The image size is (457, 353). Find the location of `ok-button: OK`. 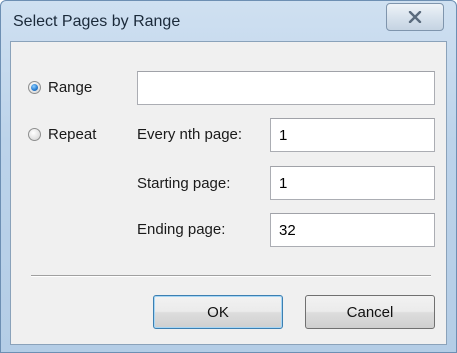

ok-button: OK is located at coordinates (218, 312).